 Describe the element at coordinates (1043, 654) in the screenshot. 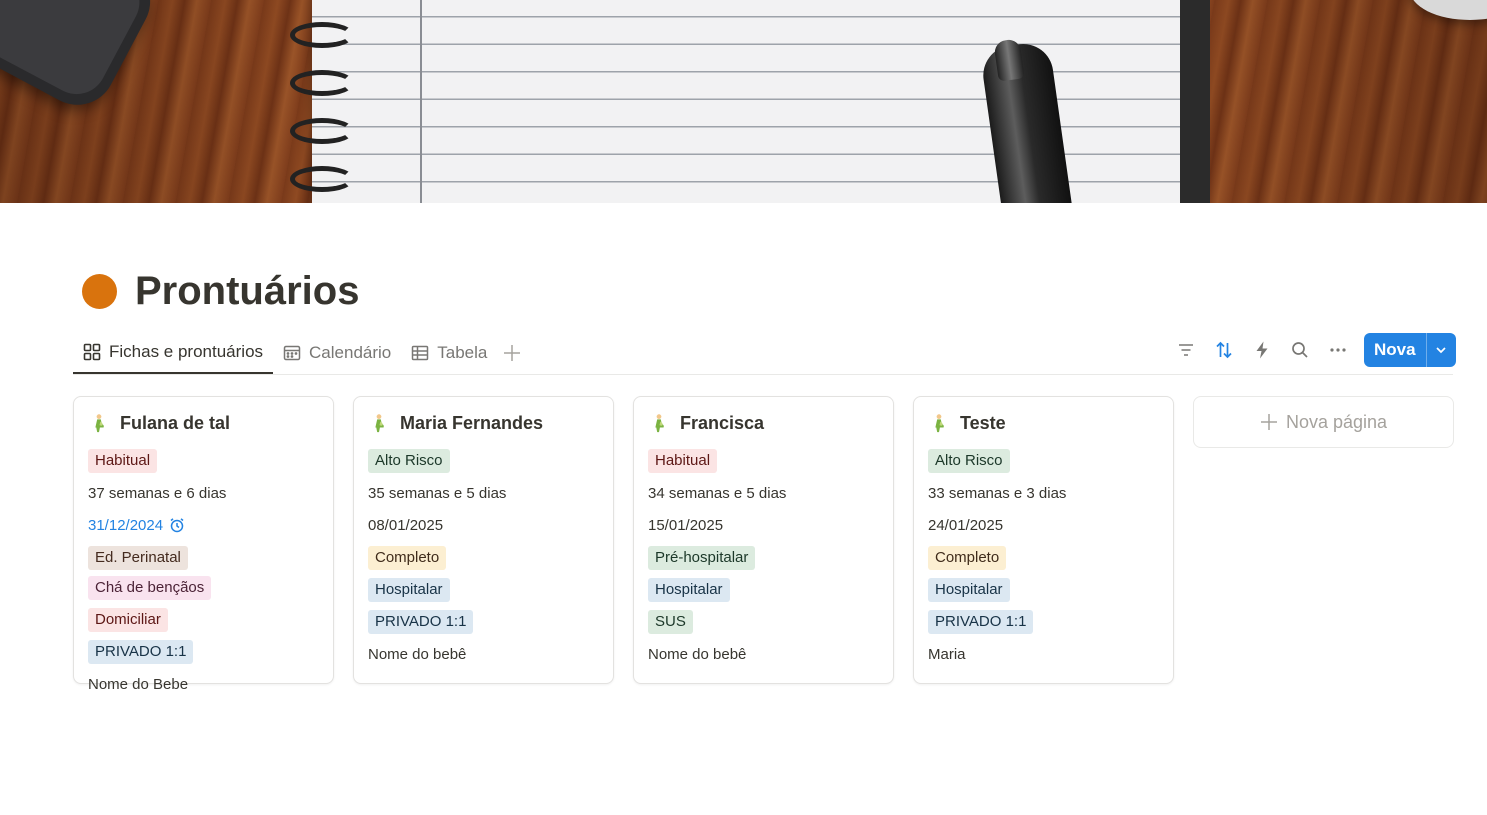

I see `baby-name-property: Maria` at that location.